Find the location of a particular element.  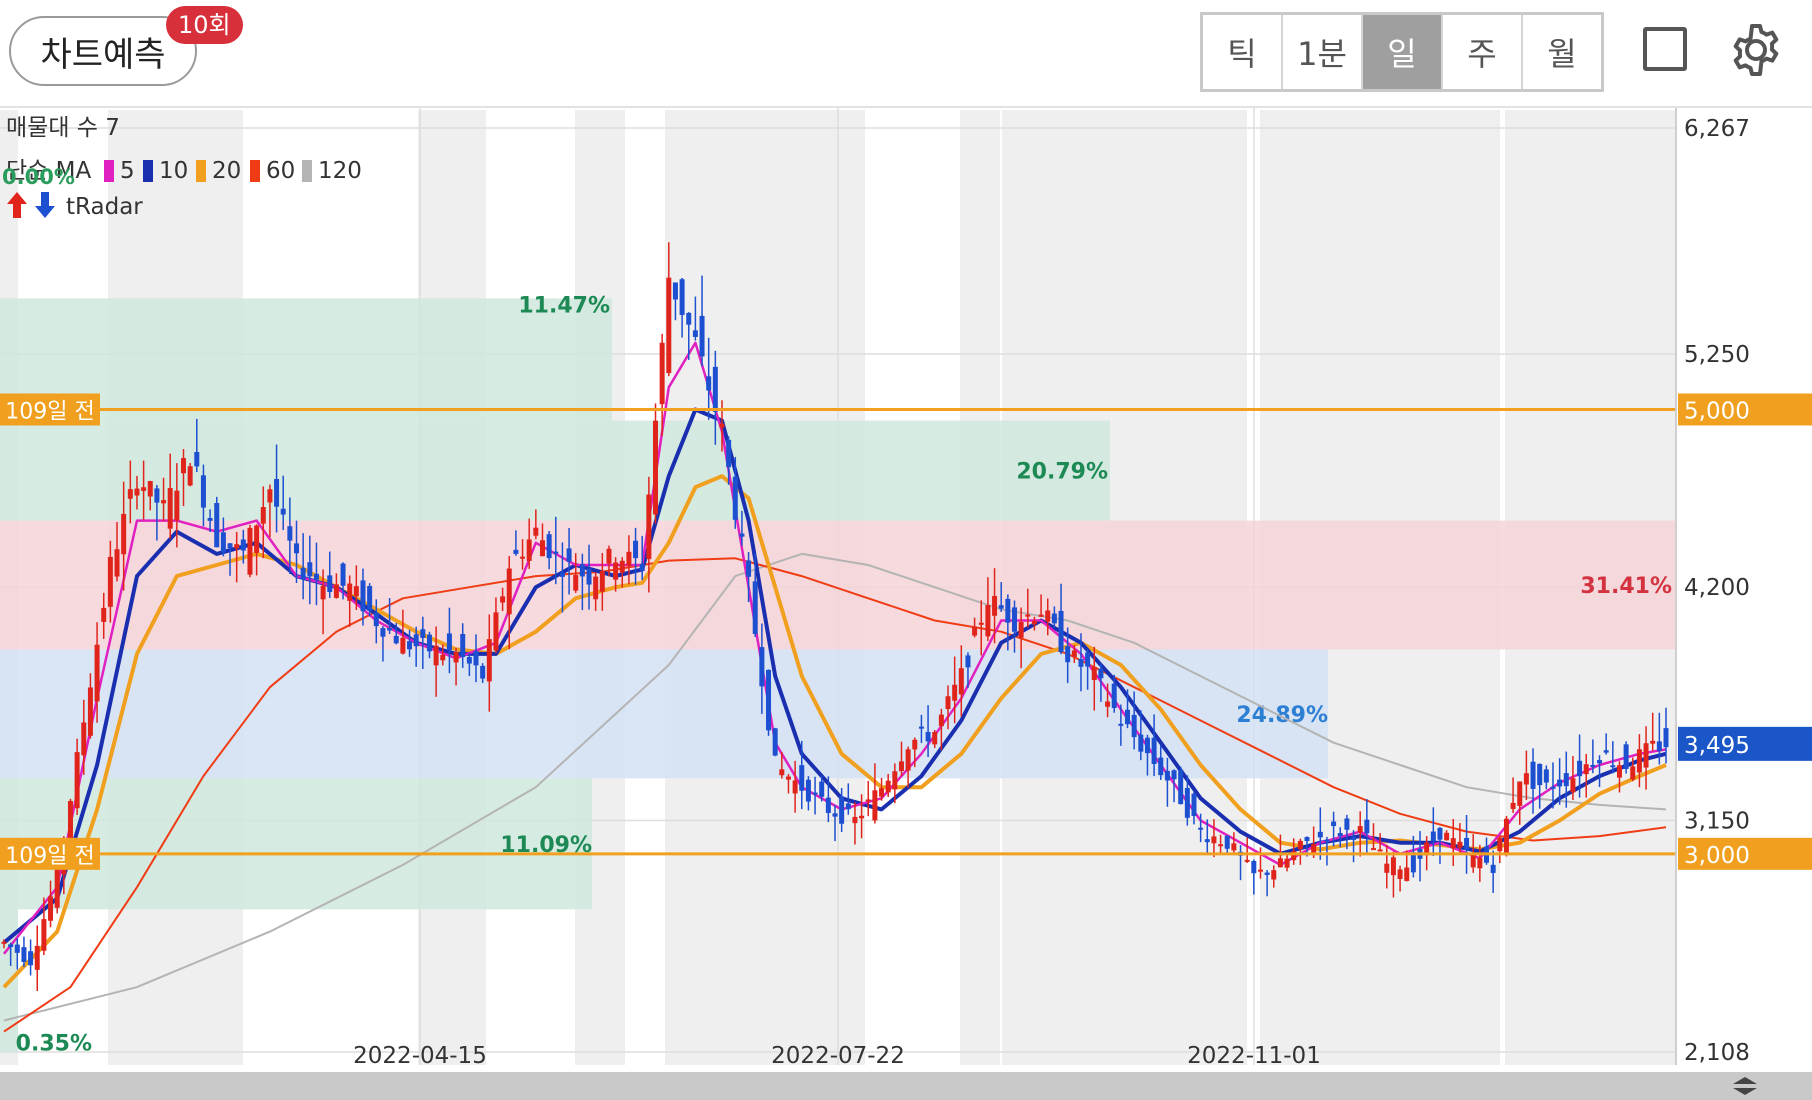

time-scrollbar is located at coordinates (906, 1086).